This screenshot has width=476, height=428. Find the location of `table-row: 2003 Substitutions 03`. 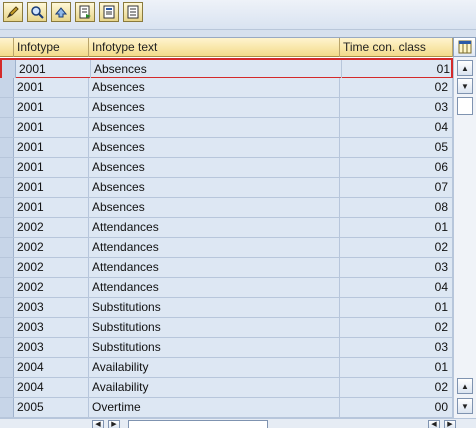

table-row: 2003 Substitutions 03 is located at coordinates (226, 348).